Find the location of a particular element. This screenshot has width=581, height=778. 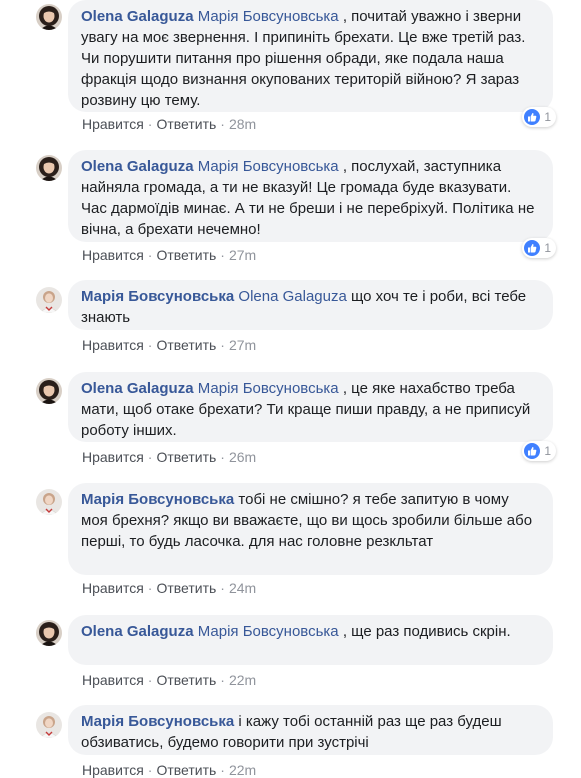

comment-mention: Olena Galaguza is located at coordinates (292, 296).